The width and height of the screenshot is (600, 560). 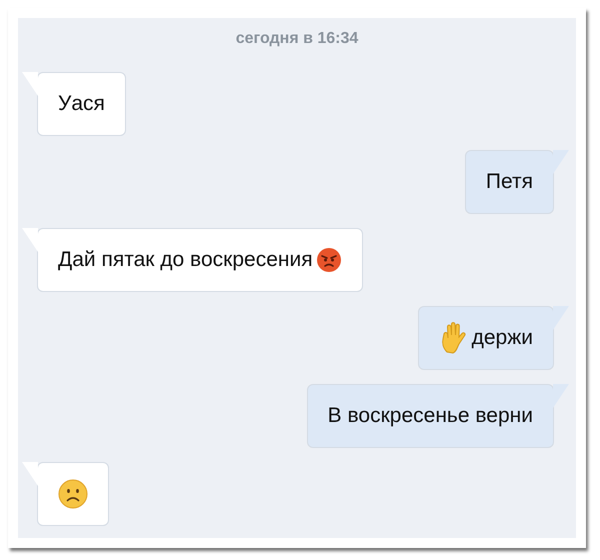 I want to click on frowning-face-icon, so click(x=73, y=494).